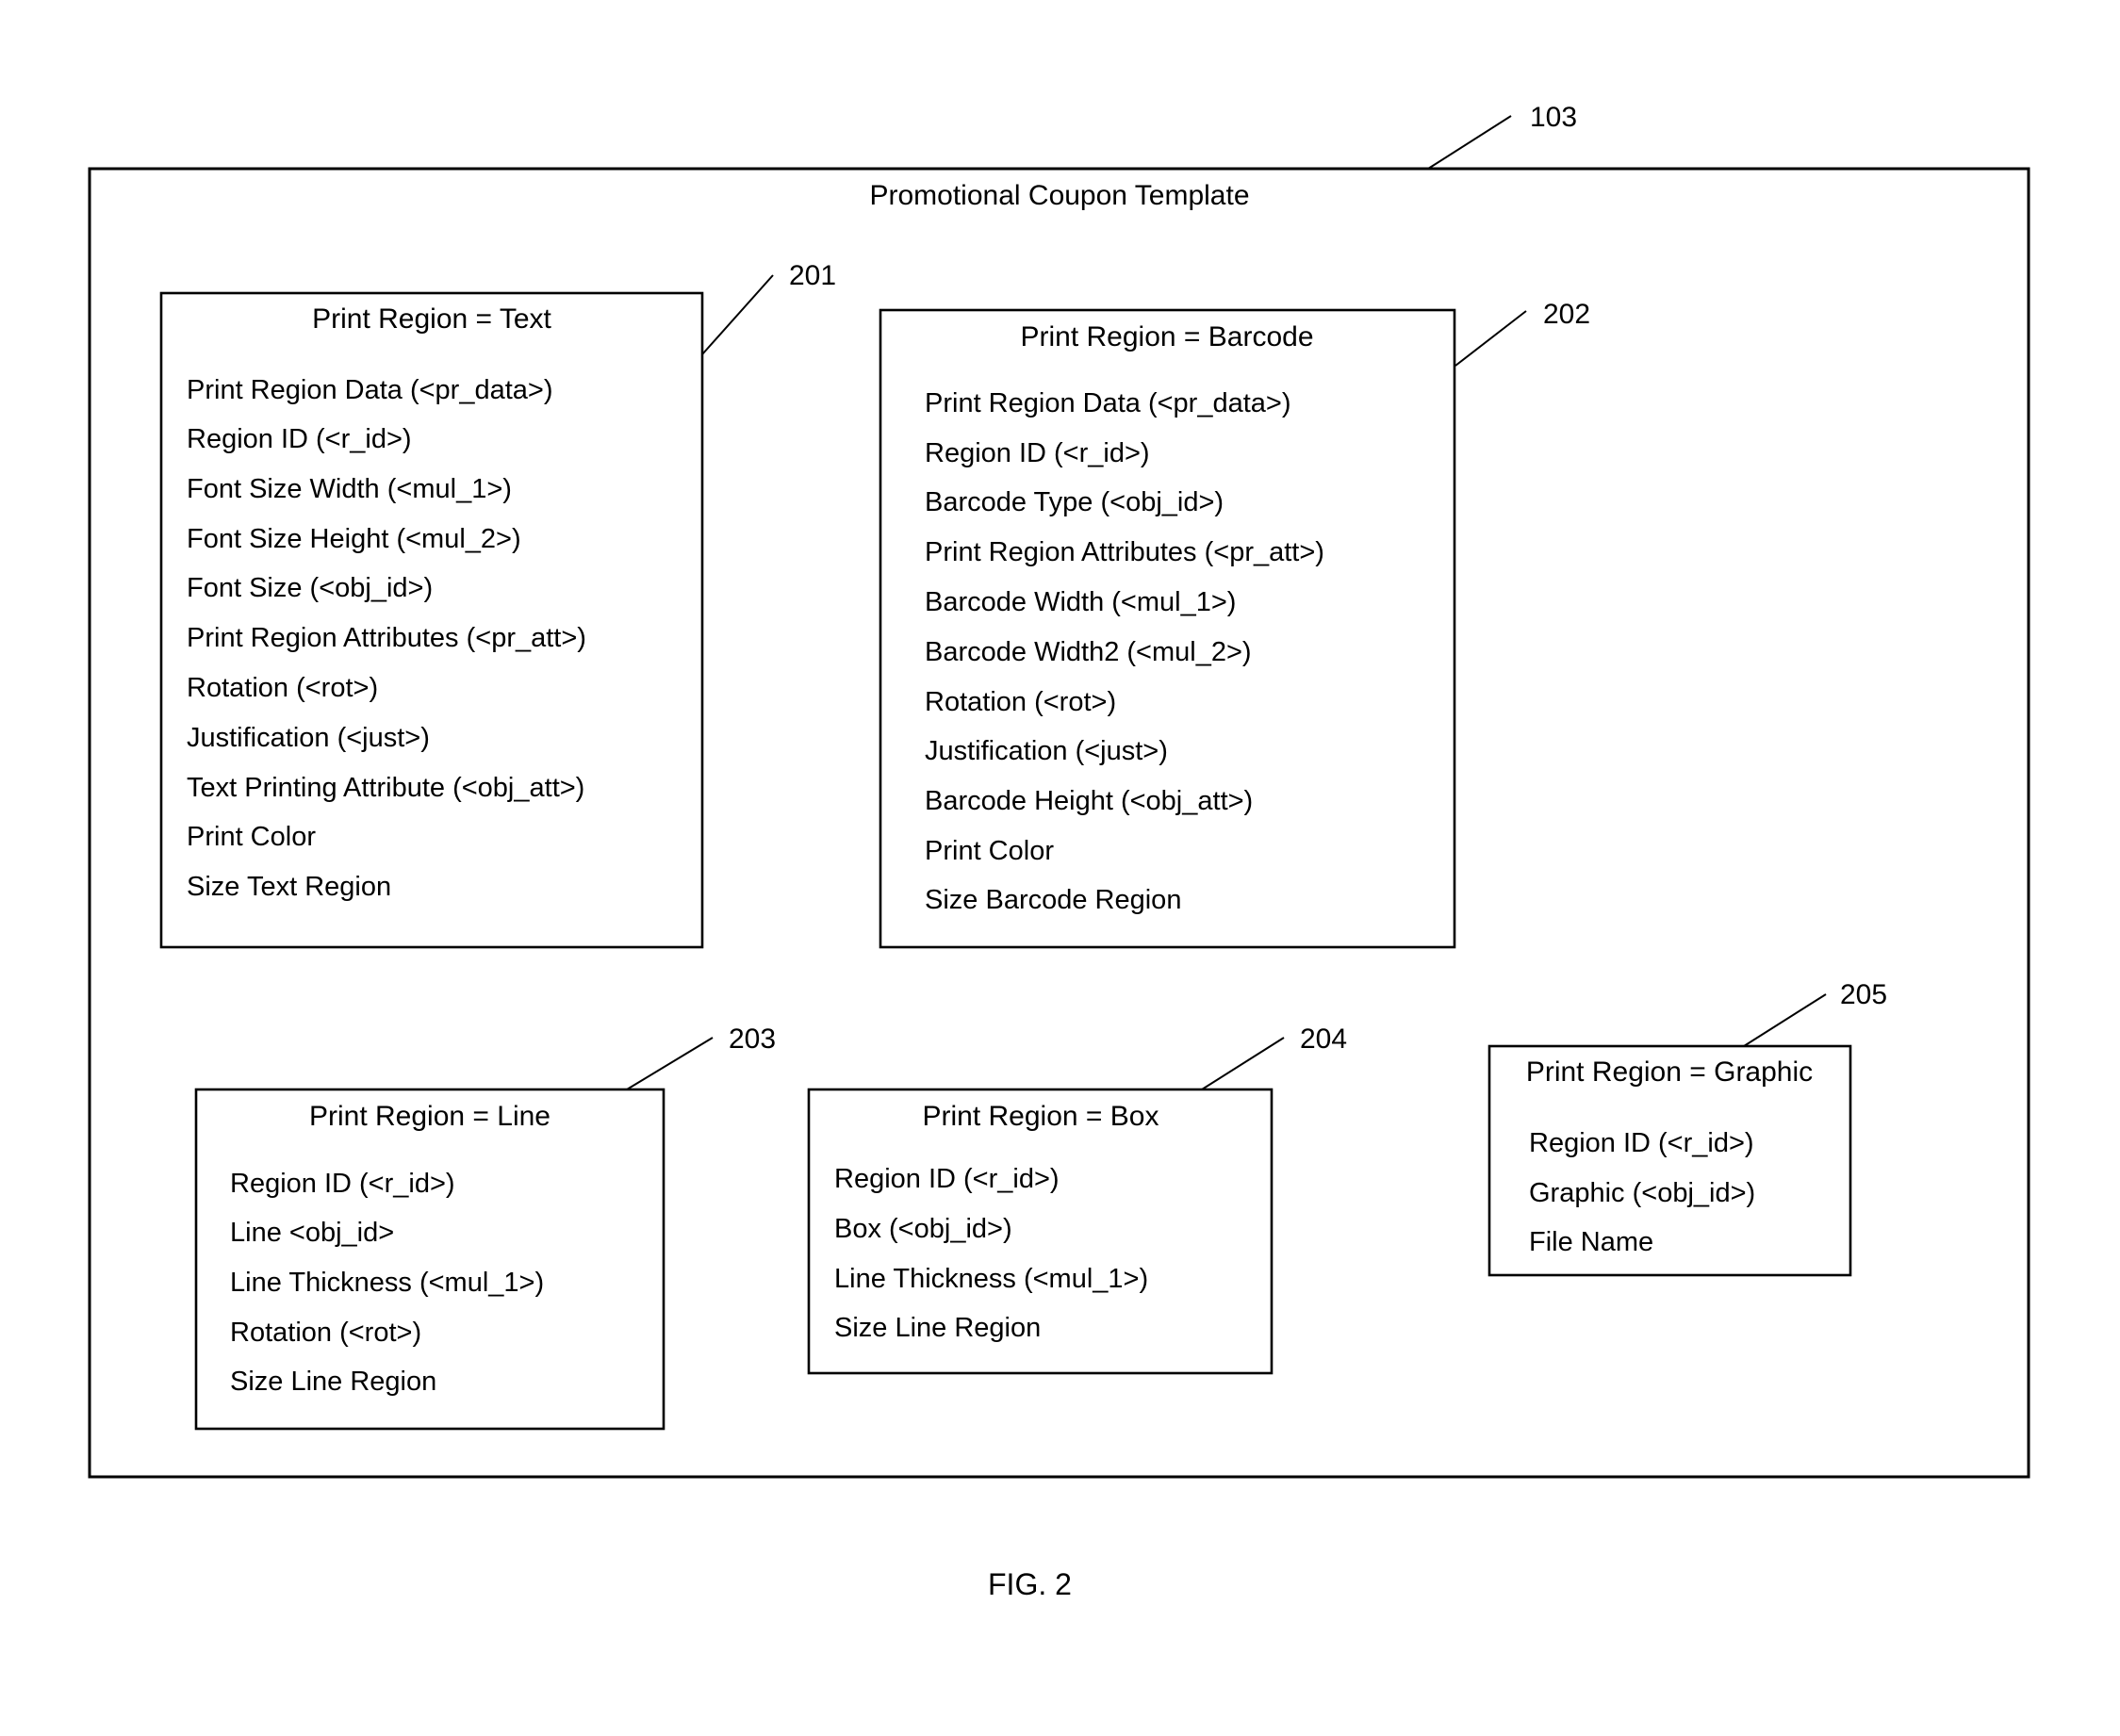 The height and width of the screenshot is (1736, 2120). I want to click on region-field: File Name, so click(1591, 1242).